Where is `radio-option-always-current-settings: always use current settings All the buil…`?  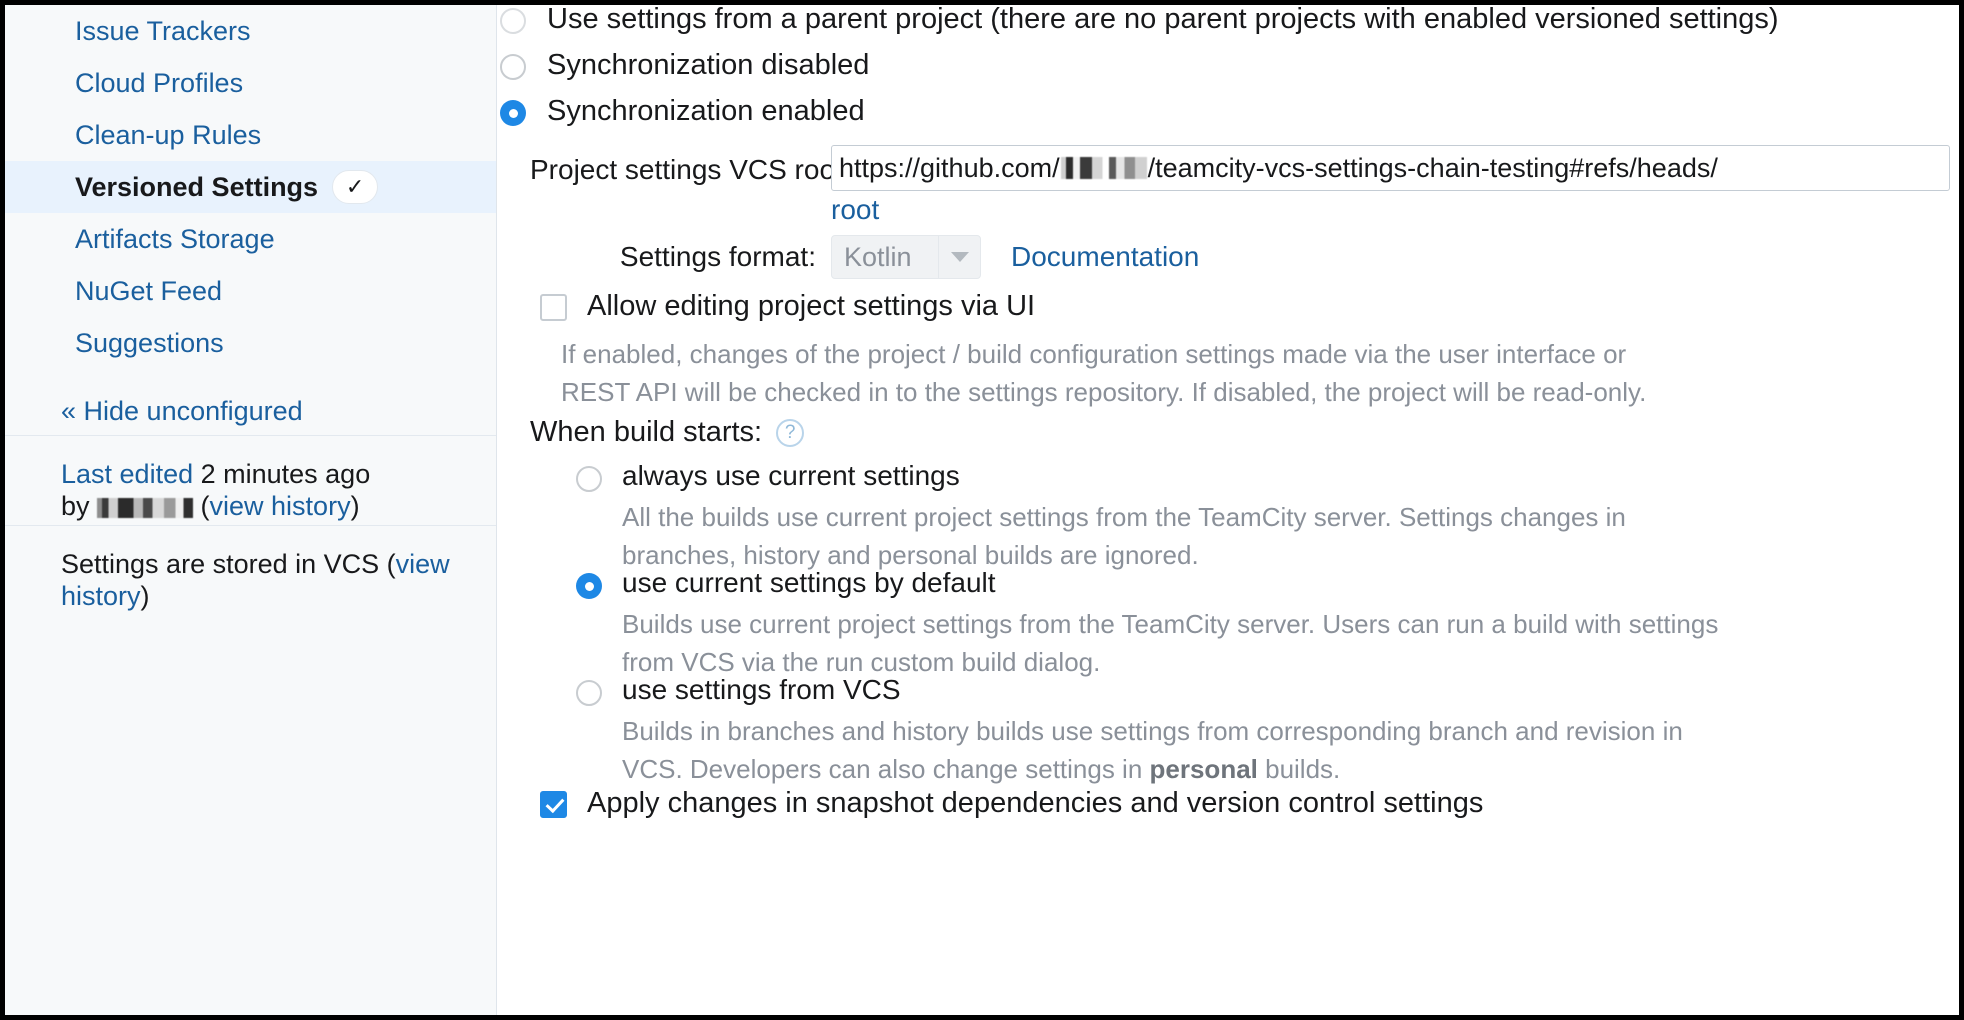 radio-option-always-current-settings: always use current settings All the buil… is located at coordinates (1159, 517).